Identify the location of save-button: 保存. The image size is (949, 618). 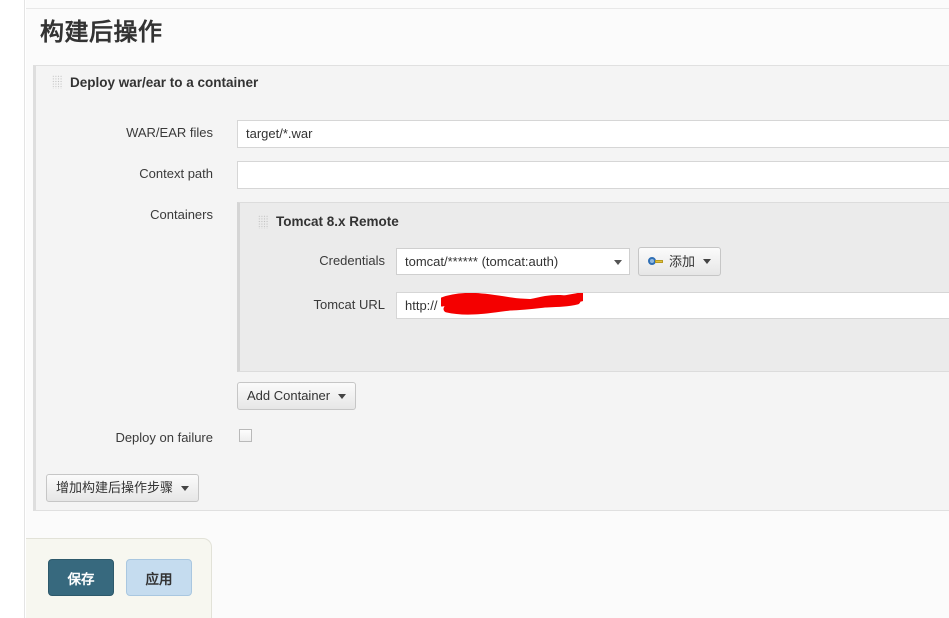
(81, 577).